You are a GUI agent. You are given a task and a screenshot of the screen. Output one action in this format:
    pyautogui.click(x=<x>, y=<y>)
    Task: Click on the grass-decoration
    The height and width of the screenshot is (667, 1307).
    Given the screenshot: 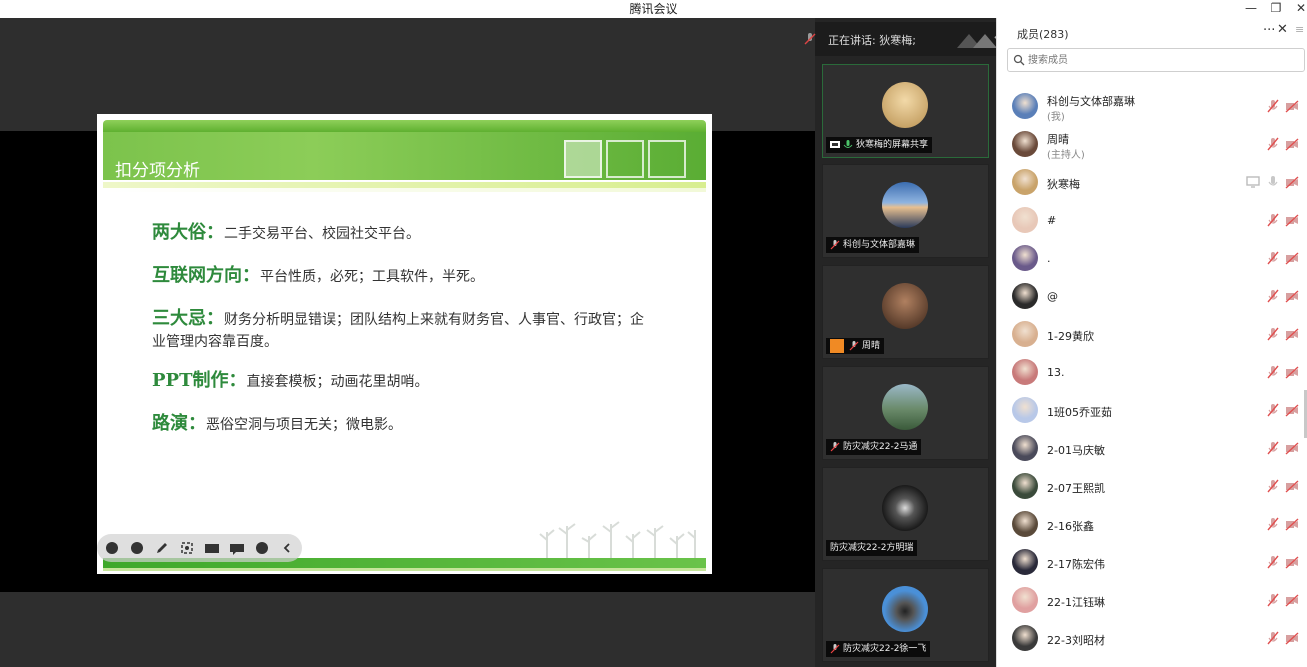 What is the action you would take?
    pyautogui.click(x=617, y=539)
    